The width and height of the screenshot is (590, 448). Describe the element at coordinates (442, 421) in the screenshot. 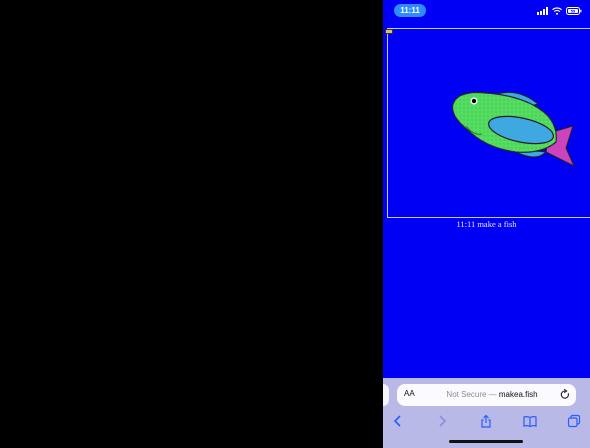

I see `forward-icon` at that location.